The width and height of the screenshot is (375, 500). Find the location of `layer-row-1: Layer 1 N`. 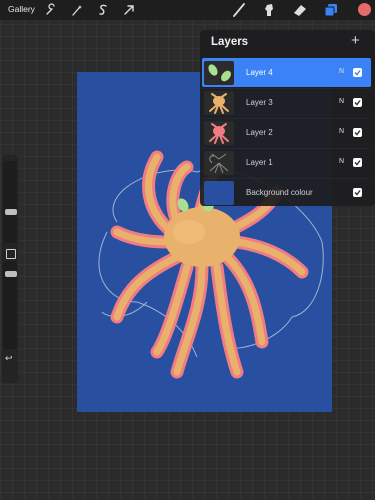

layer-row-1: Layer 1 N is located at coordinates (286, 162).